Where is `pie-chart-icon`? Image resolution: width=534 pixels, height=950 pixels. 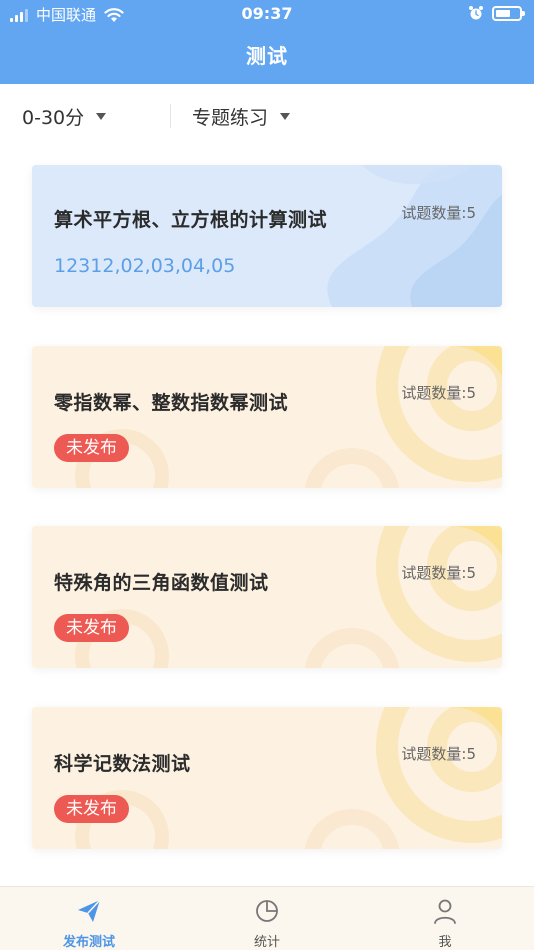 pie-chart-icon is located at coordinates (267, 911).